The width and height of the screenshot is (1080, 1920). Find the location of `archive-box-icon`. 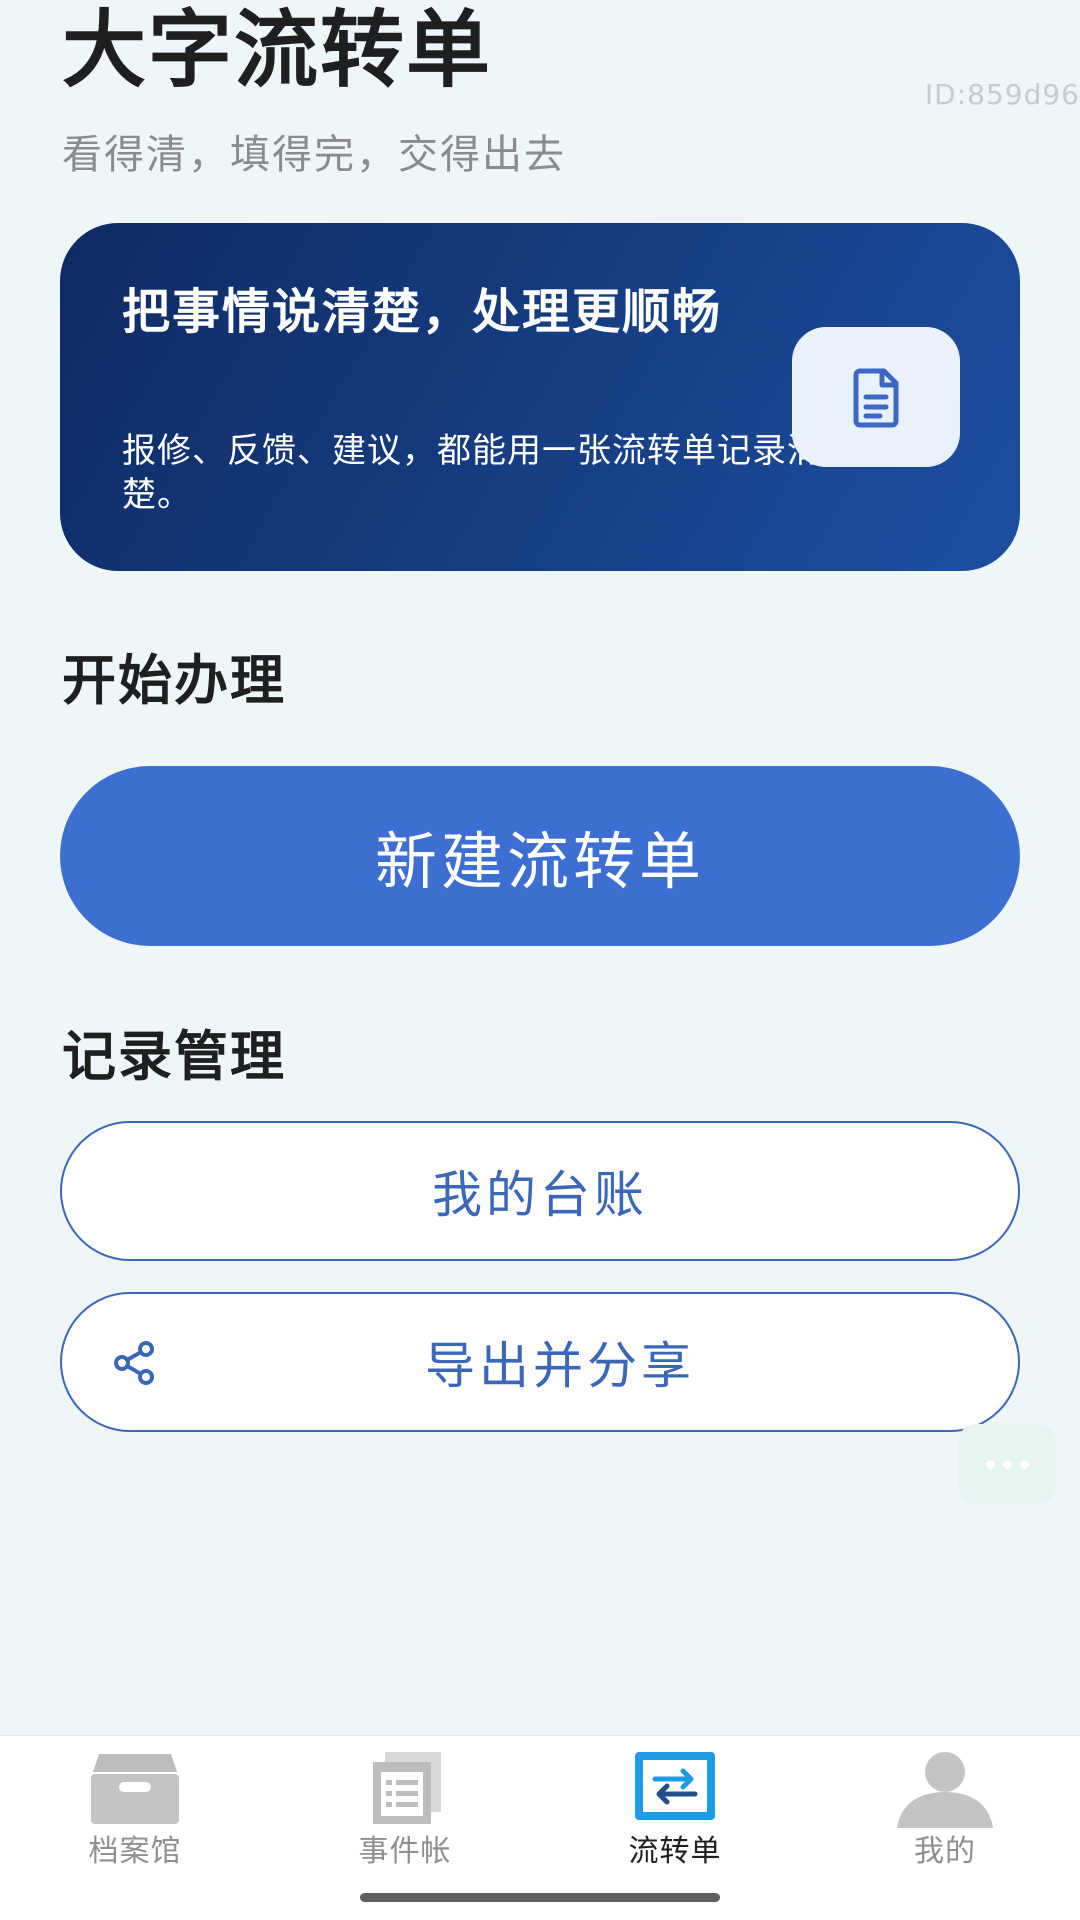

archive-box-icon is located at coordinates (135, 1789).